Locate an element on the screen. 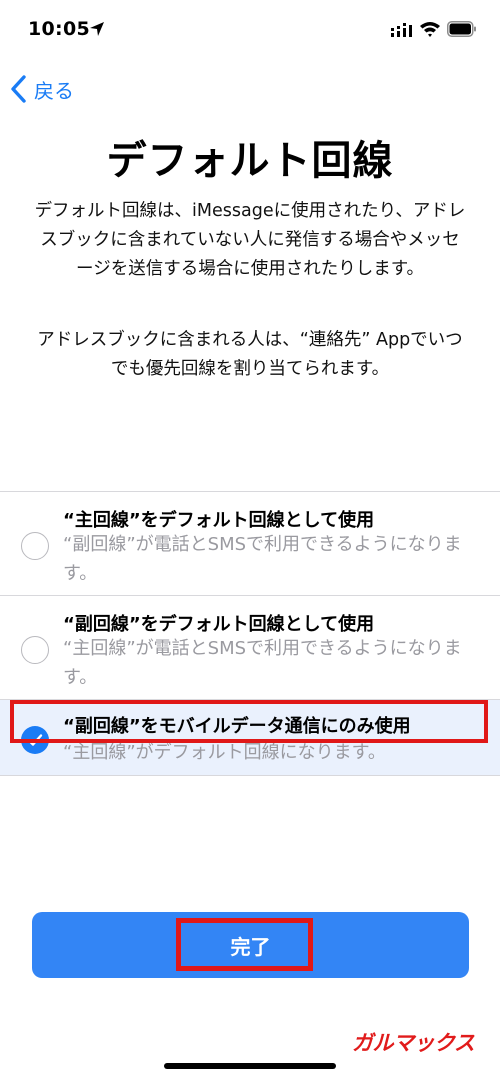  cellular-signal-icon is located at coordinates (401, 30).